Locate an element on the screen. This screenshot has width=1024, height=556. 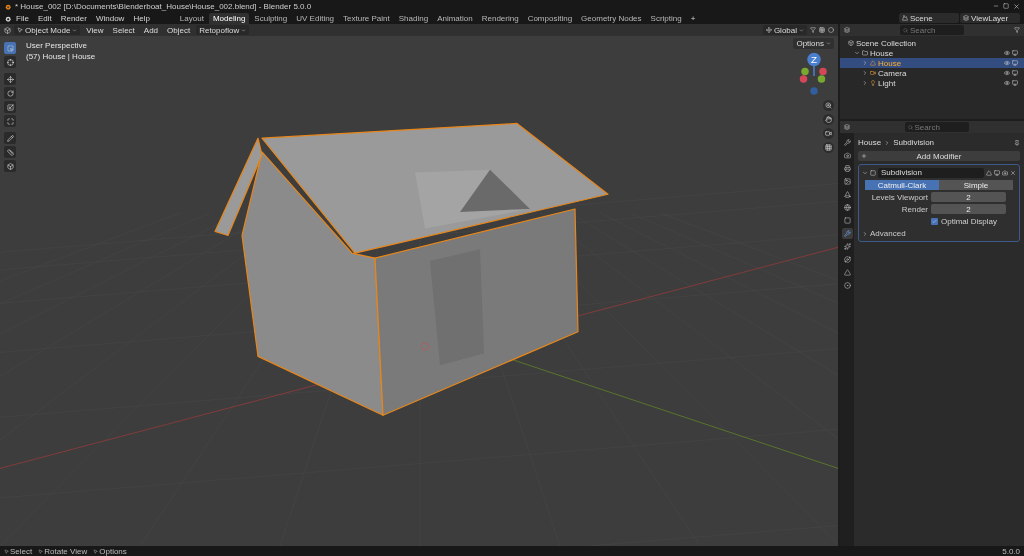
modifier-icon is located at coordinates (873, 172).